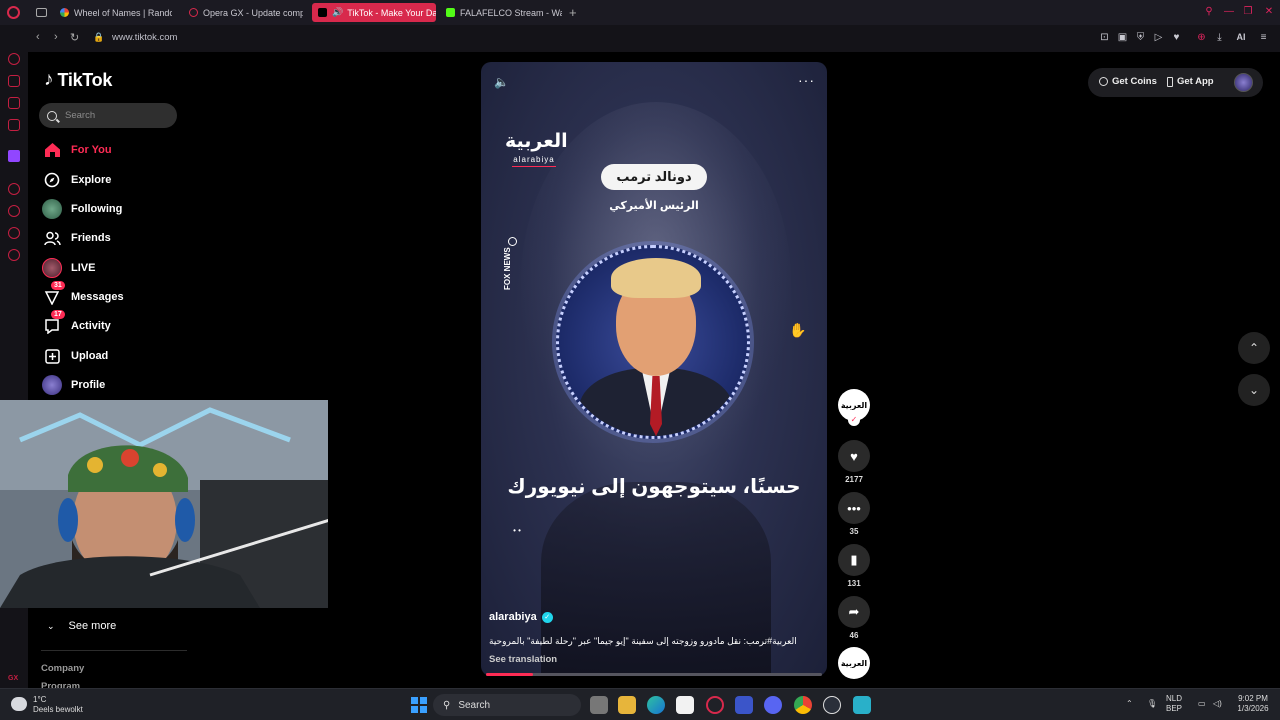  I want to click on nav-messages: 31 Messages, so click(83, 294).